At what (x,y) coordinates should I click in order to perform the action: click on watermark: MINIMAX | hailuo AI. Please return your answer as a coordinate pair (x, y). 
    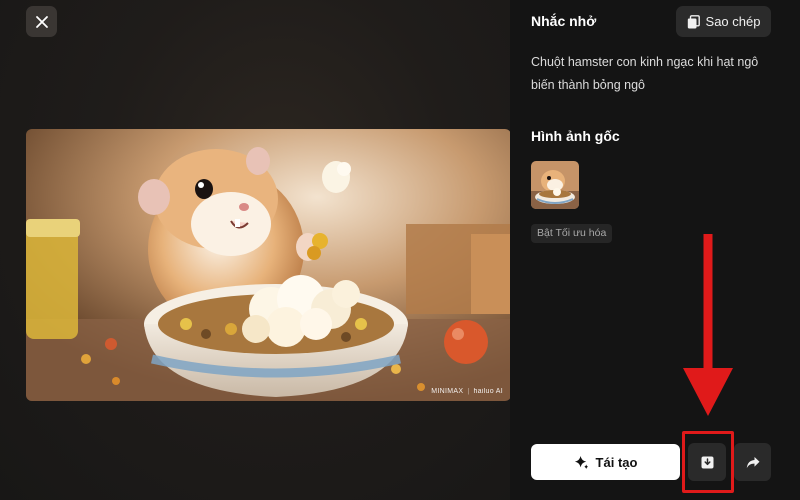
    Looking at the image, I should click on (467, 391).